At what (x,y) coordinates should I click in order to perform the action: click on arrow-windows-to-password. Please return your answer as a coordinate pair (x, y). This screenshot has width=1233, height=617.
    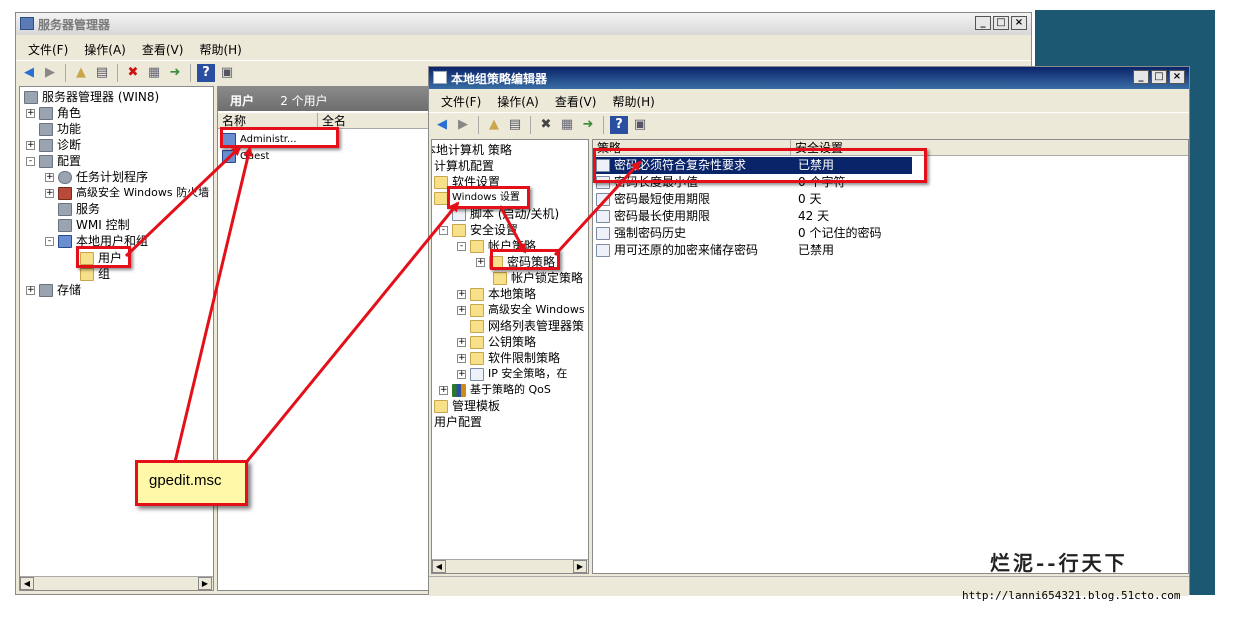
    Looking at the image, I should click on (512, 229).